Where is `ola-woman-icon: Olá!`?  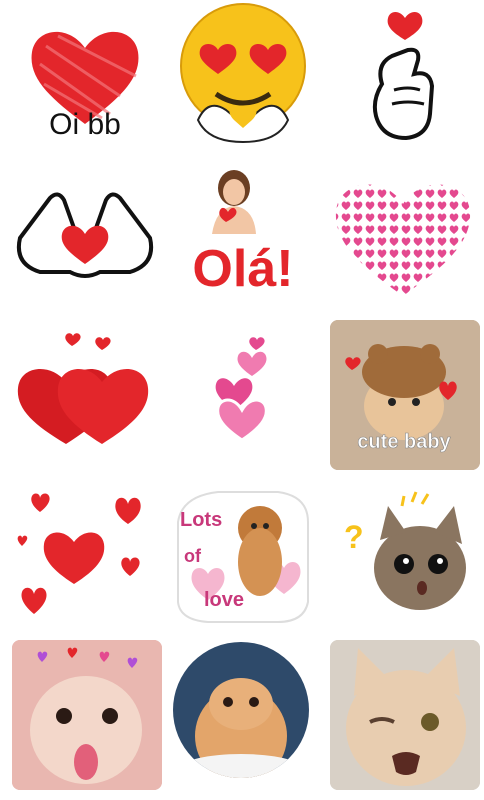 ola-woman-icon: Olá! is located at coordinates (243, 234).